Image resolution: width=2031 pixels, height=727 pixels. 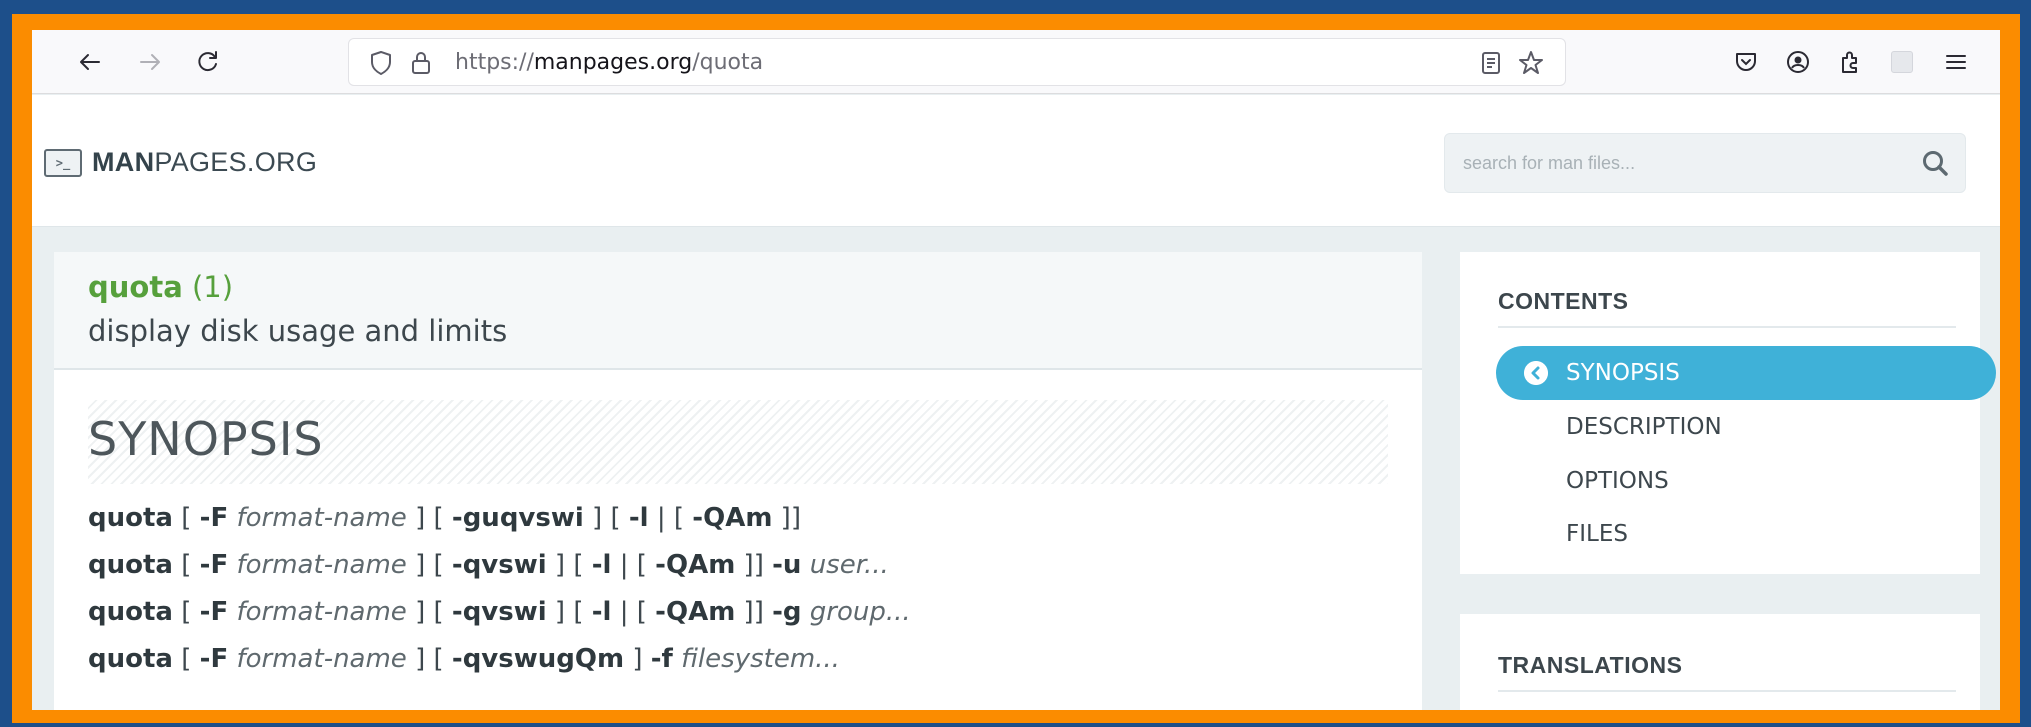 What do you see at coordinates (206, 439) in the screenshot?
I see `section-heading-text: SYNOPSIS` at bounding box center [206, 439].